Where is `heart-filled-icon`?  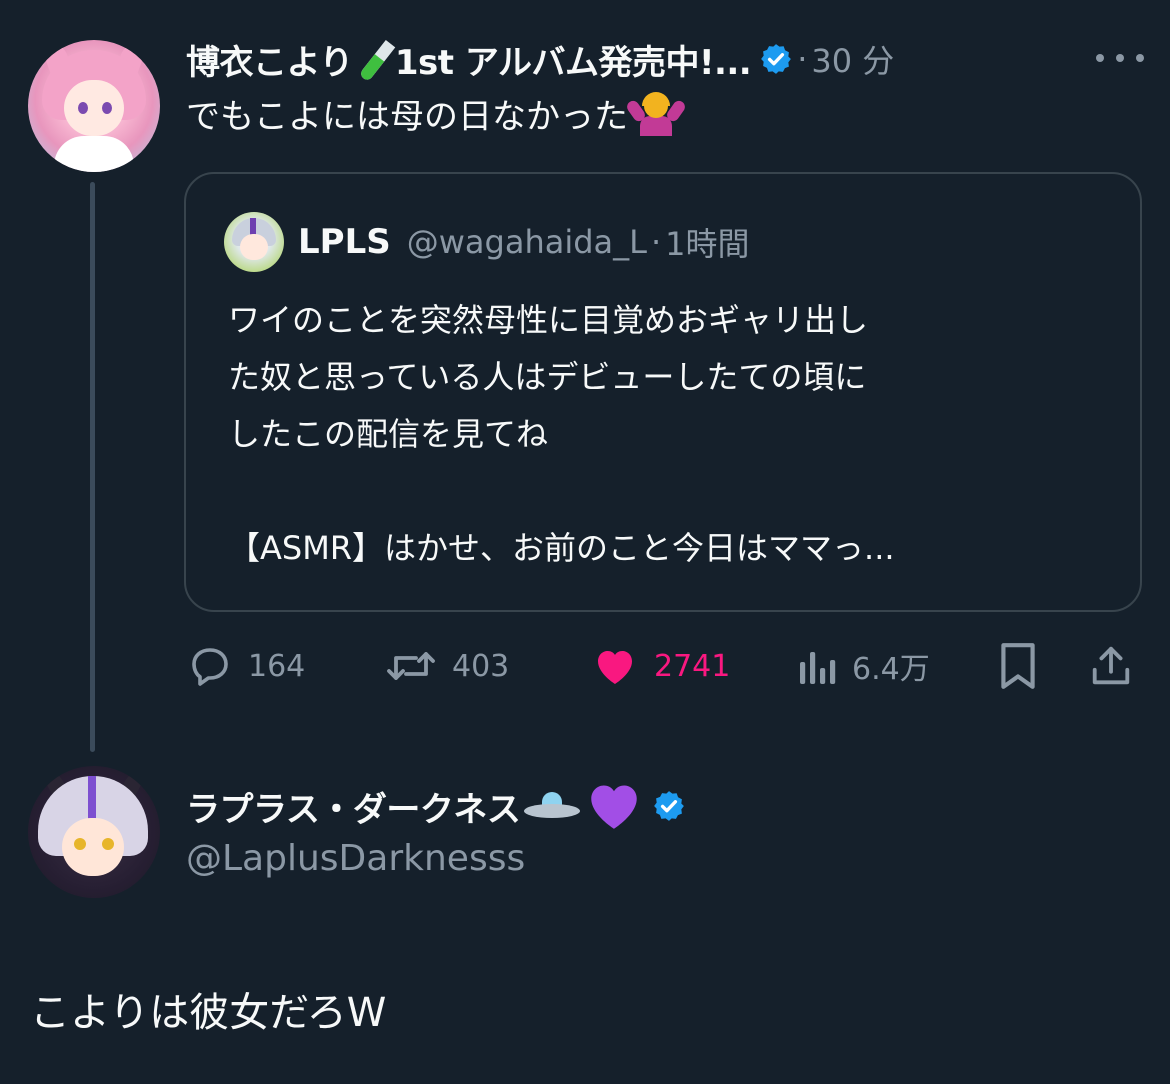 heart-filled-icon is located at coordinates (615, 667).